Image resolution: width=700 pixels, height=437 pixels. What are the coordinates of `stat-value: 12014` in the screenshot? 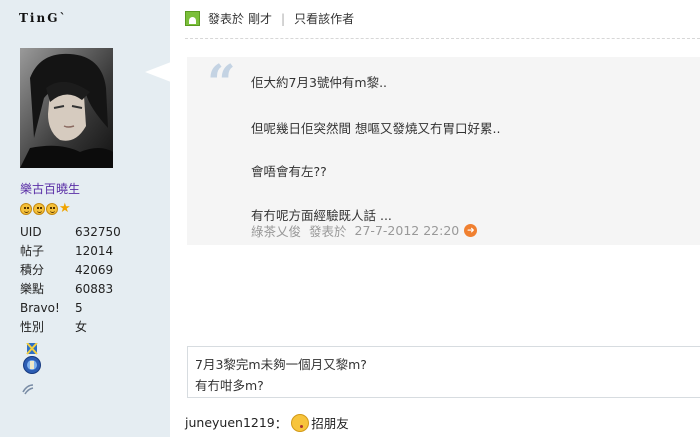 It's located at (94, 253).